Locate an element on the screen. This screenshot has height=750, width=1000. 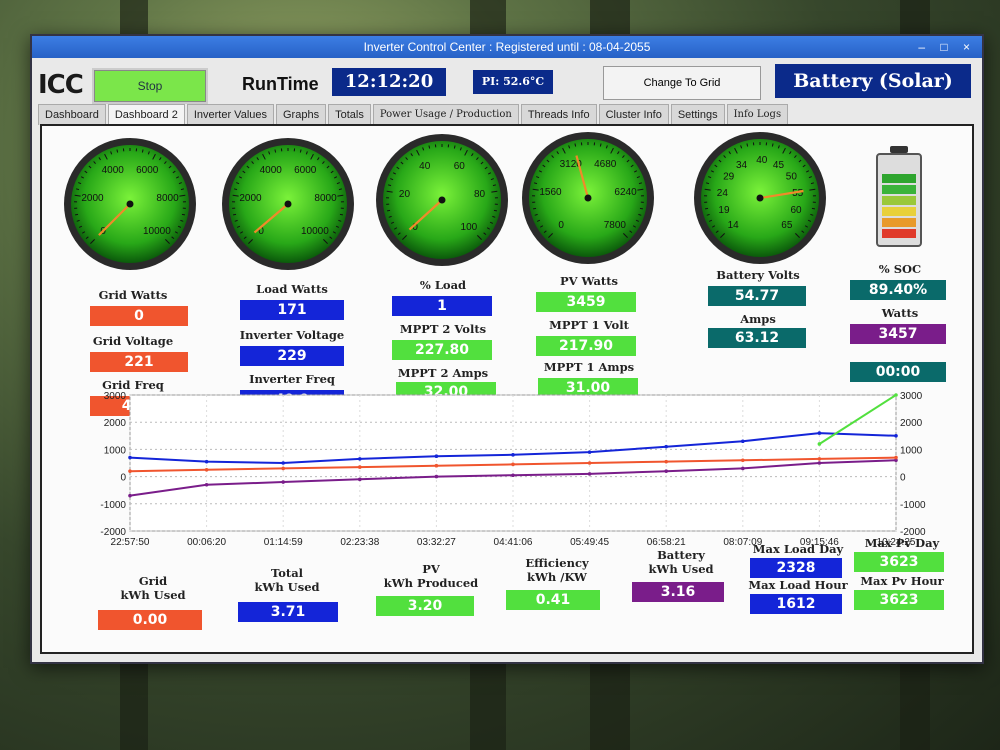
tab-power-usage: Power Usage / Production is located at coordinates (445, 114).